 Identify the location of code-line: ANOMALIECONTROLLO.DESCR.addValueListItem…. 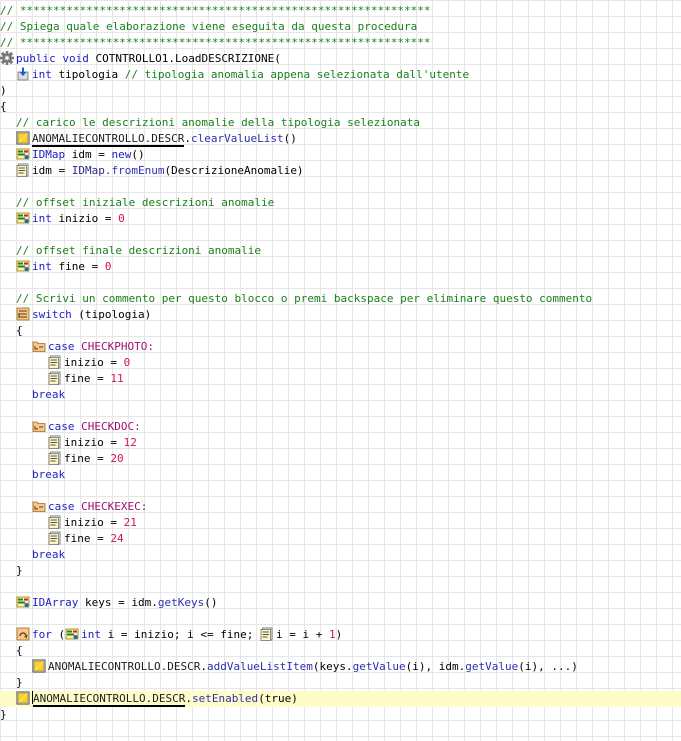
(340, 667).